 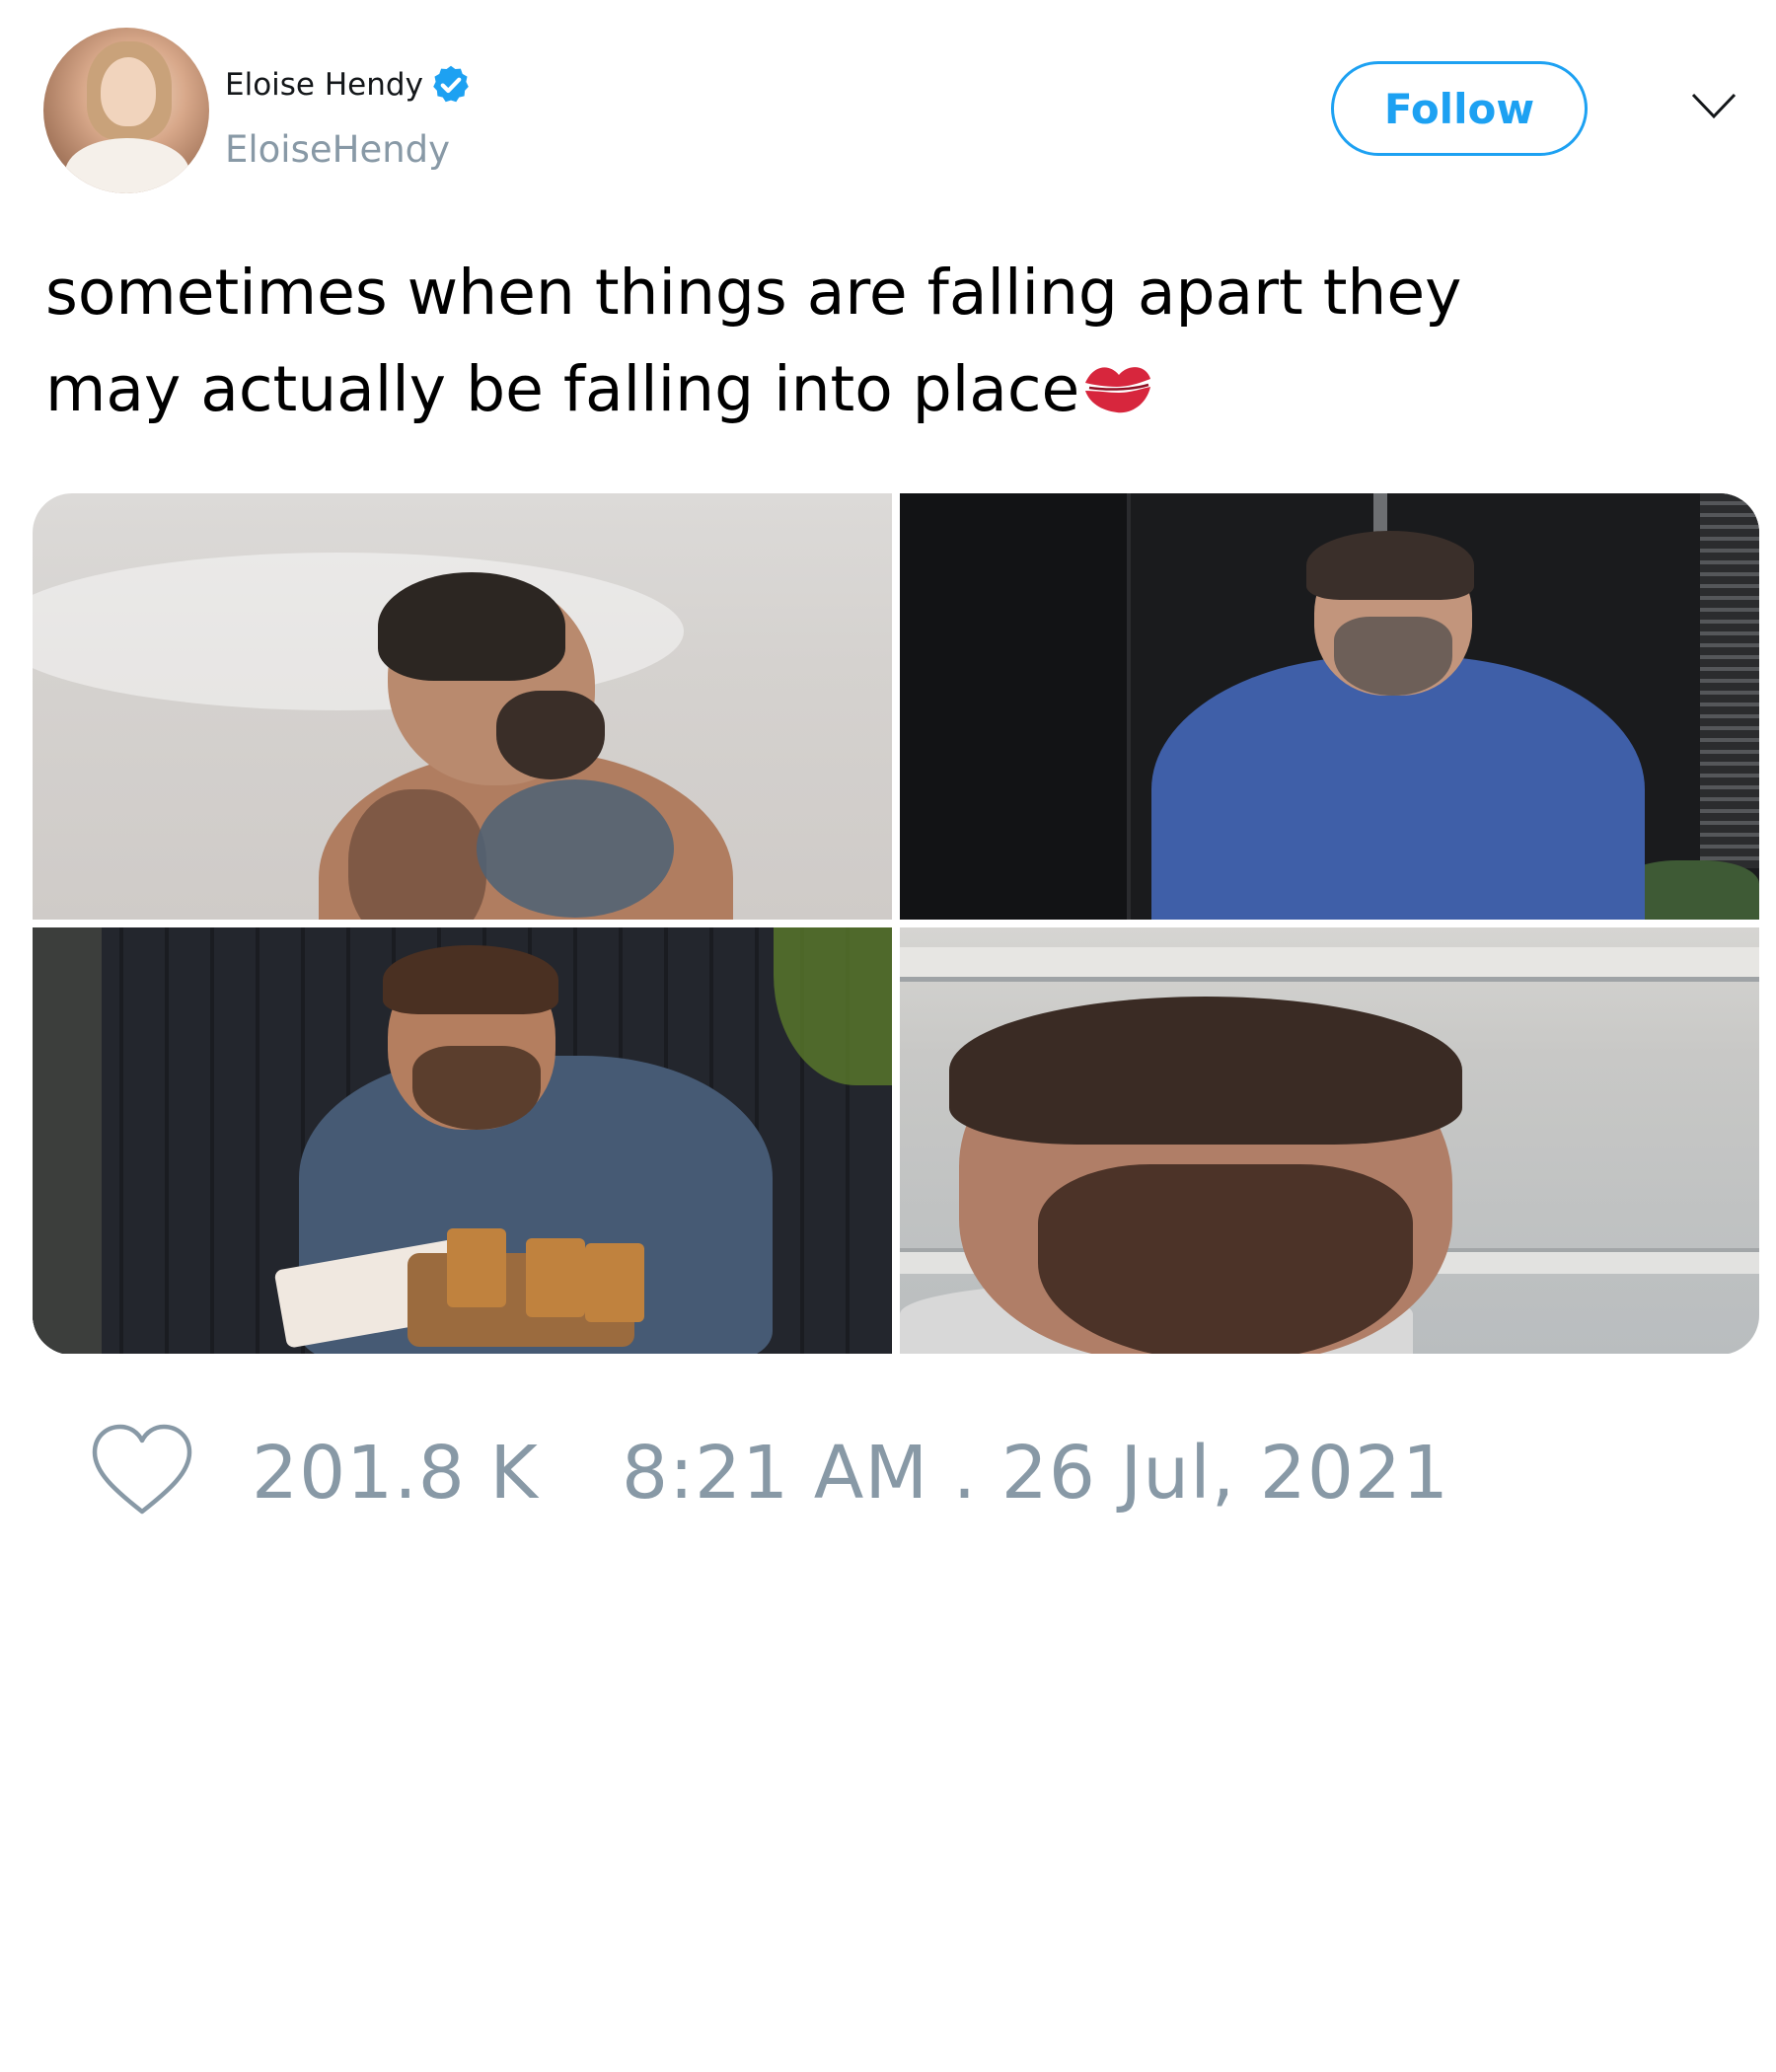 I want to click on author-handle: EloiseHendy, so click(x=338, y=150).